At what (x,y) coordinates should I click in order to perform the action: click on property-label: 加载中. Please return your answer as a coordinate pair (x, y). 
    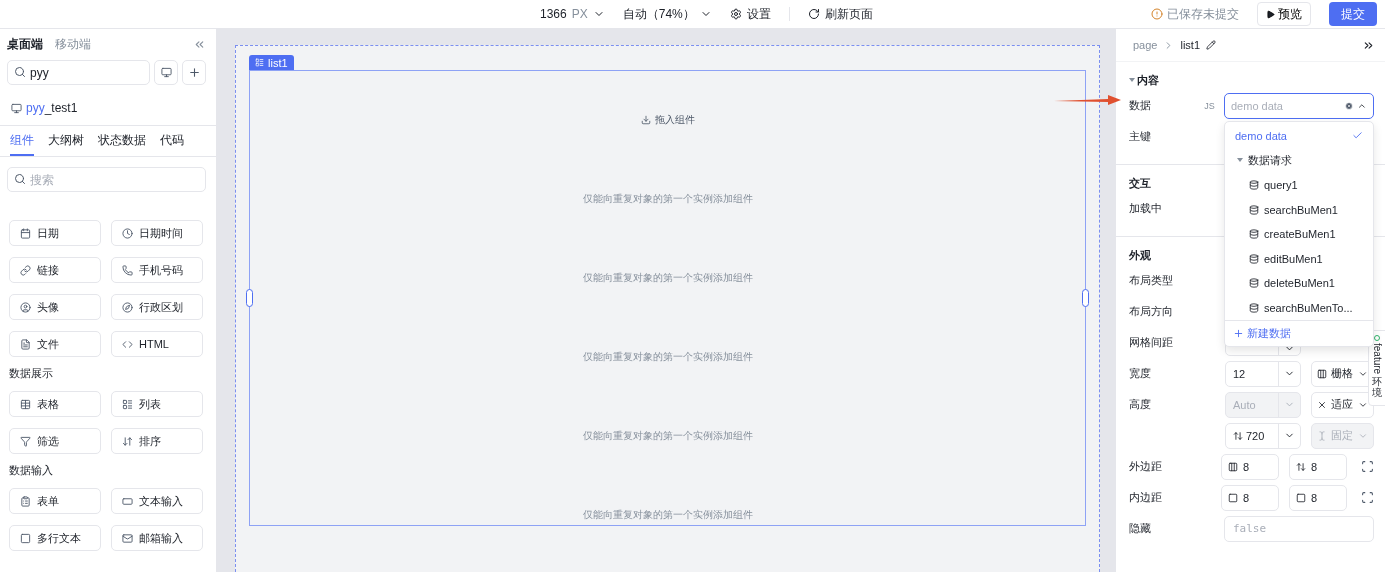
    Looking at the image, I should click on (1146, 208).